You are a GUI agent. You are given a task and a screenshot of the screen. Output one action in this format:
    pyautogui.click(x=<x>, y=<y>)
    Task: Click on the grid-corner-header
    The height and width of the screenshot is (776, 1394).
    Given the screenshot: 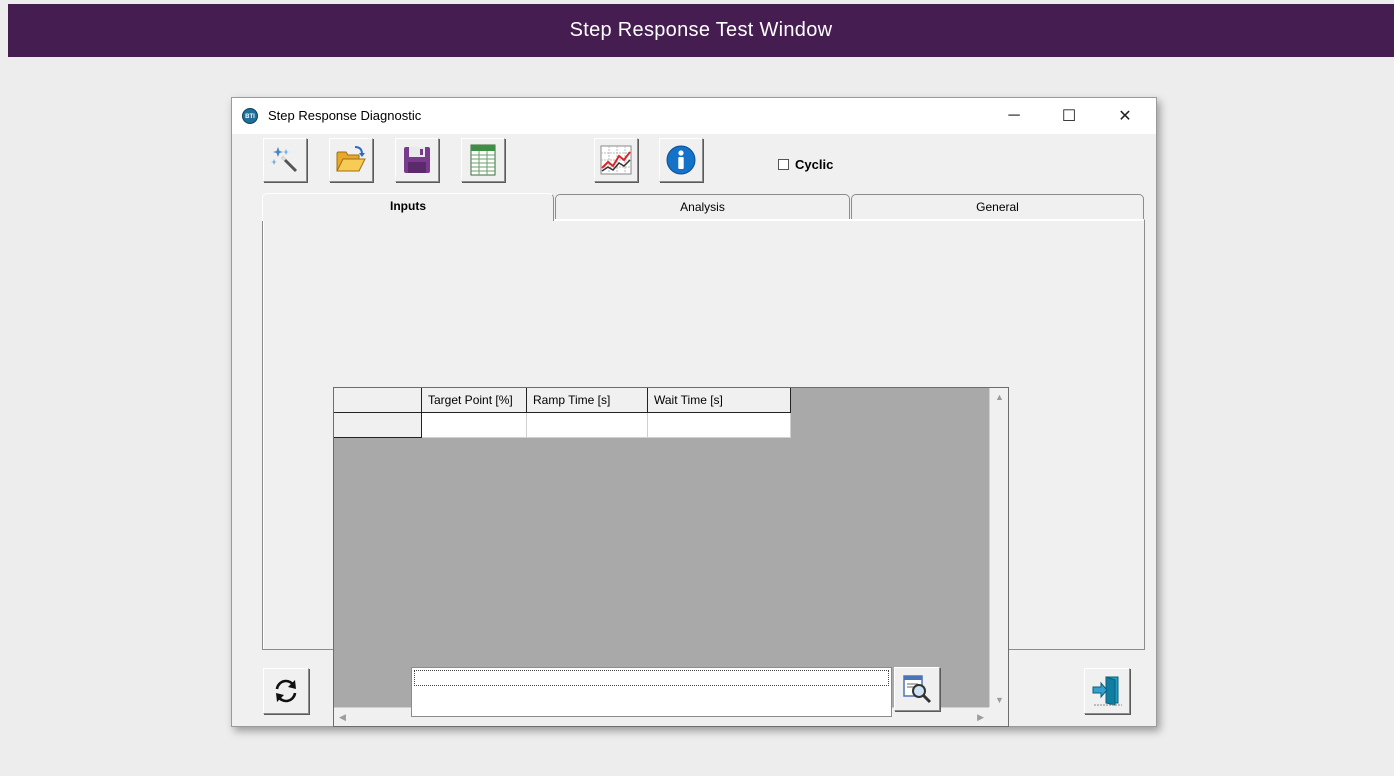 What is the action you would take?
    pyautogui.click(x=378, y=400)
    